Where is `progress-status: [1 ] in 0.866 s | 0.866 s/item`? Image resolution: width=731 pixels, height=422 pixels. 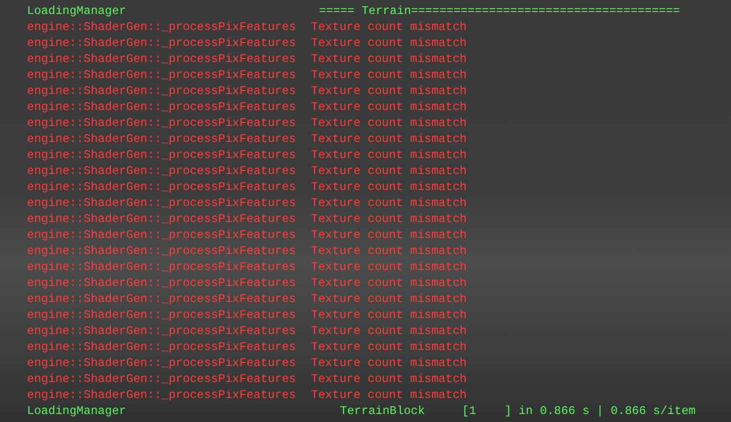 progress-status: [1 ] in 0.866 s | 0.866 s/item is located at coordinates (579, 411).